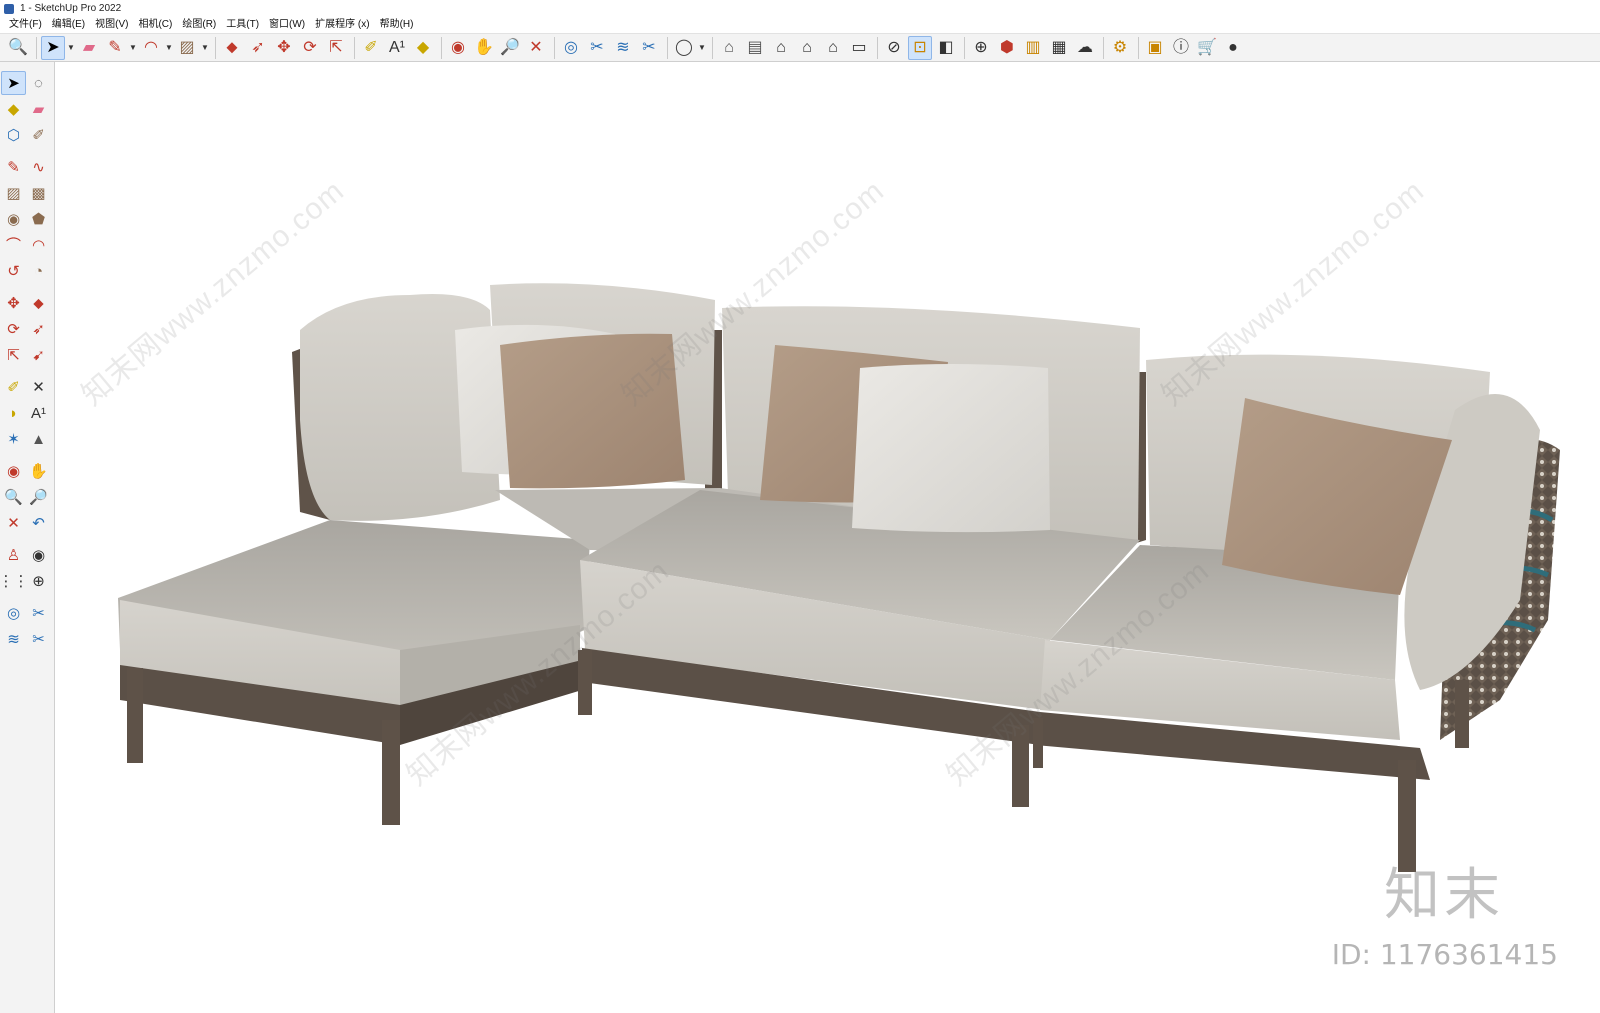 The height and width of the screenshot is (1013, 1600). What do you see at coordinates (920, 47) in the screenshot?
I see `section-display-button: ⊡` at bounding box center [920, 47].